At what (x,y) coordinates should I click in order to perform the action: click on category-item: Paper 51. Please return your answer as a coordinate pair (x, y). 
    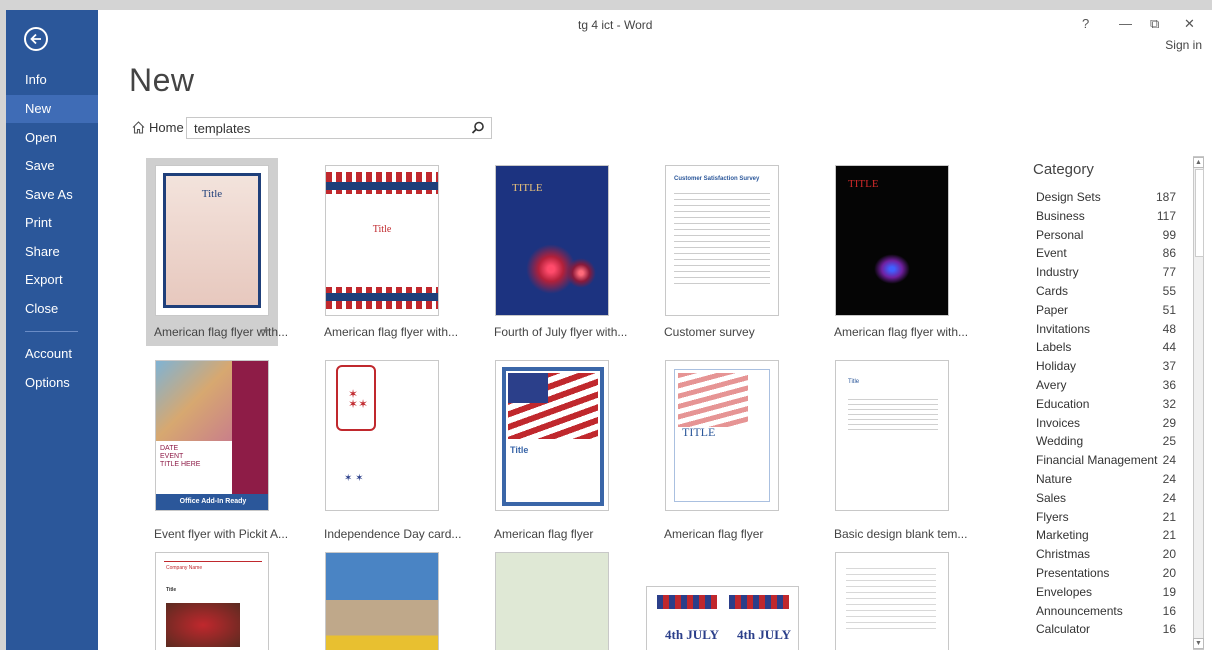
    Looking at the image, I should click on (1106, 310).